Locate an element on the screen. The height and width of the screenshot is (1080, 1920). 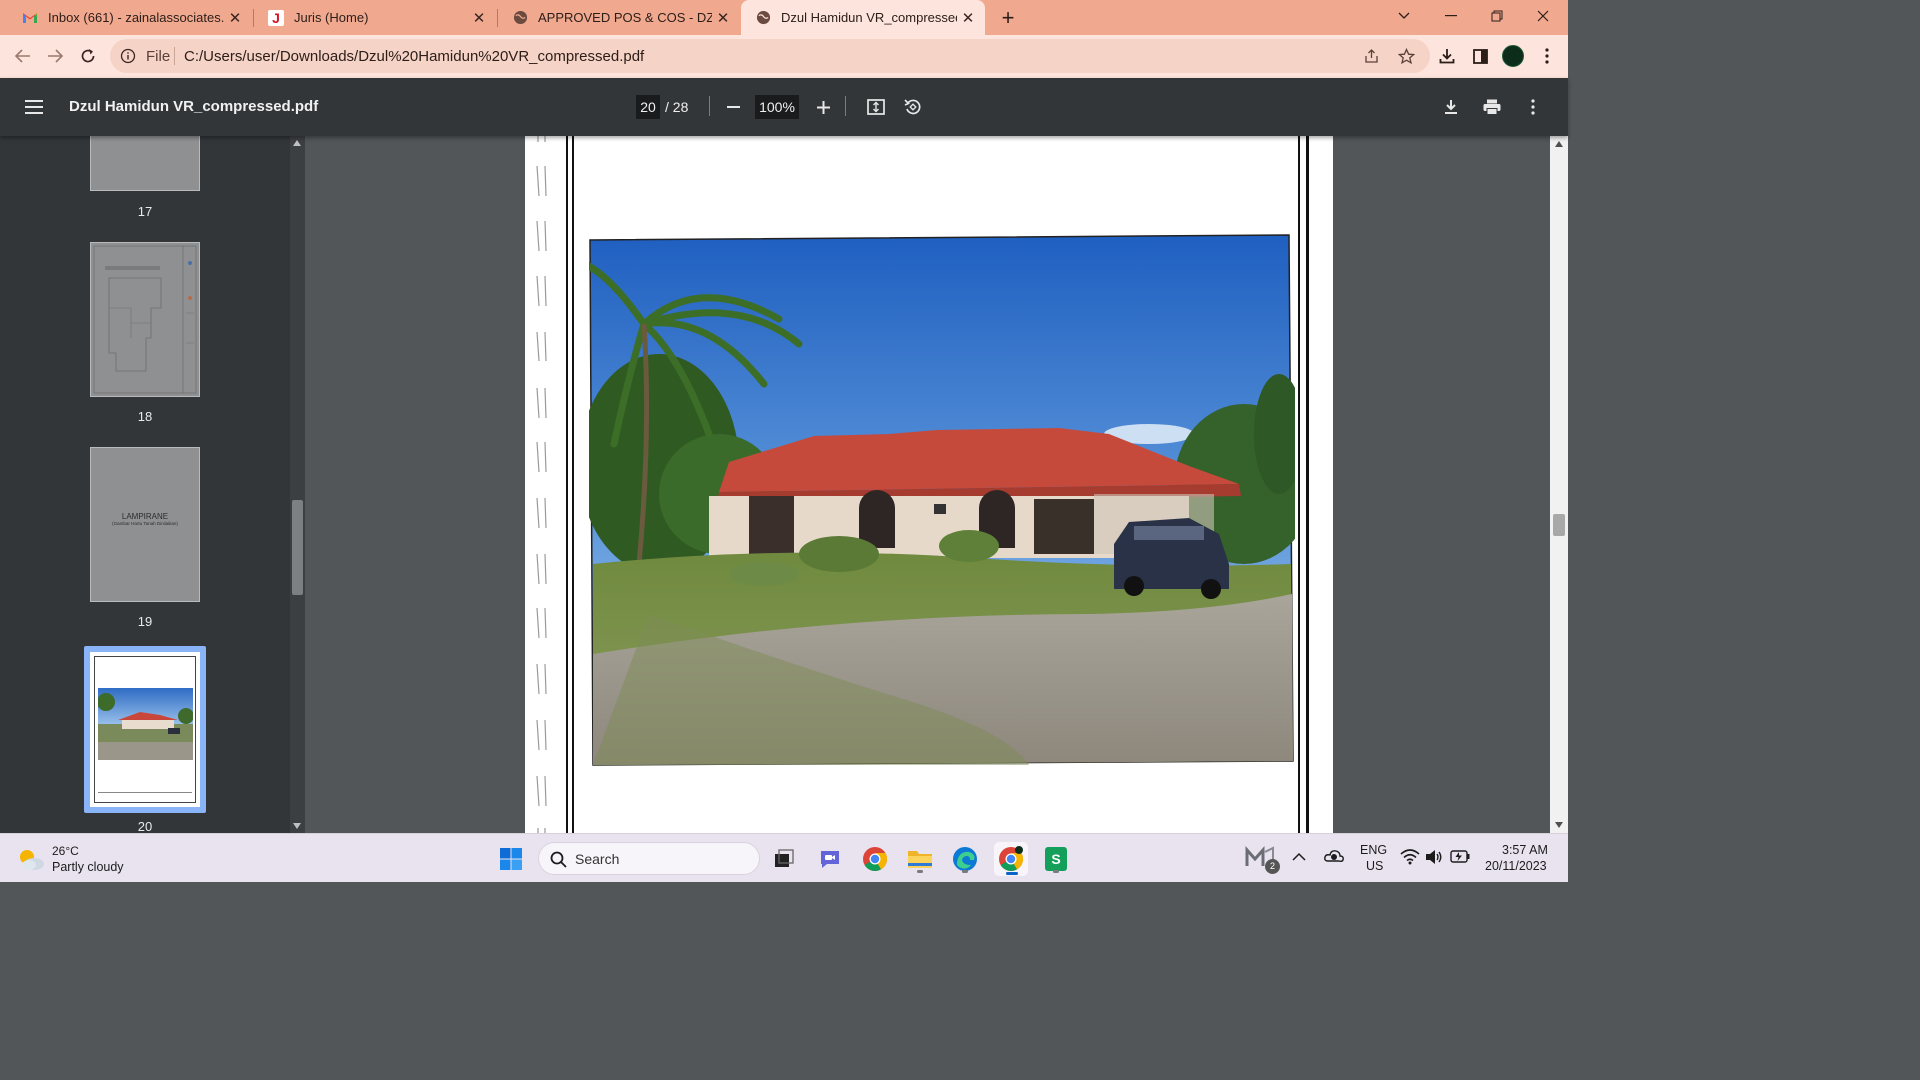
clock-time: 3:57 AM is located at coordinates (1525, 850).